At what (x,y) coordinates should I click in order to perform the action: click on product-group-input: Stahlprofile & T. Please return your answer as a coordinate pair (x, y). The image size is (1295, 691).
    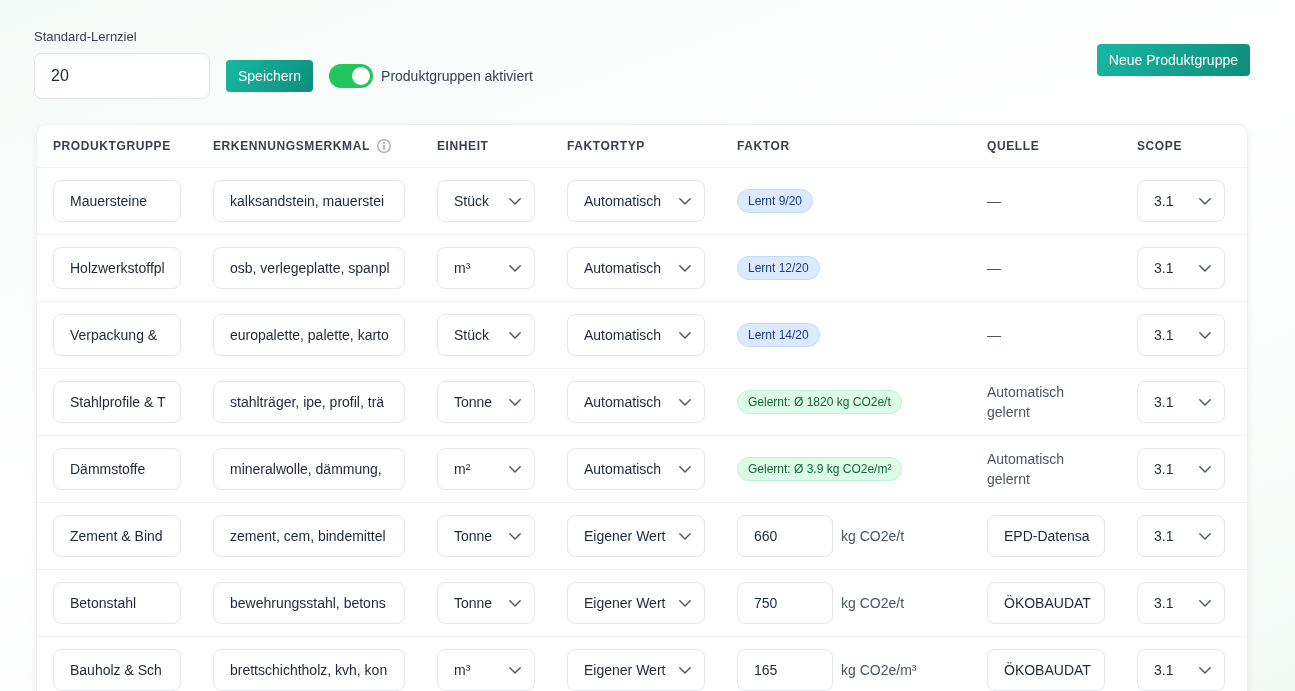
    Looking at the image, I should click on (117, 402).